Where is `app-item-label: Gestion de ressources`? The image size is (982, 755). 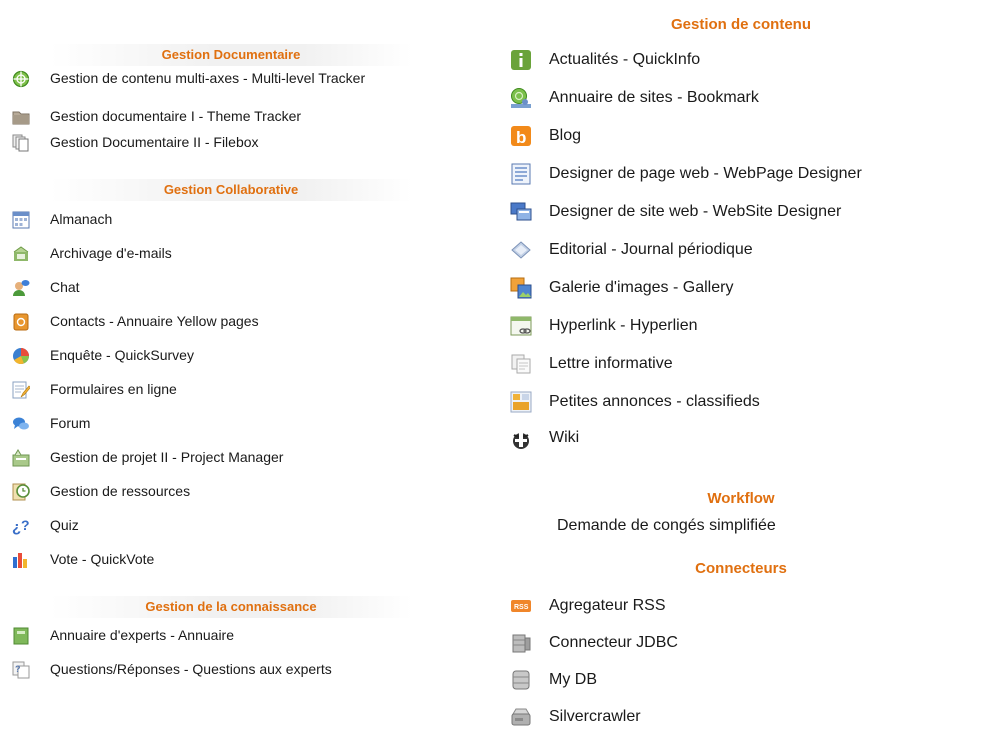
app-item-label: Gestion de ressources is located at coordinates (120, 491).